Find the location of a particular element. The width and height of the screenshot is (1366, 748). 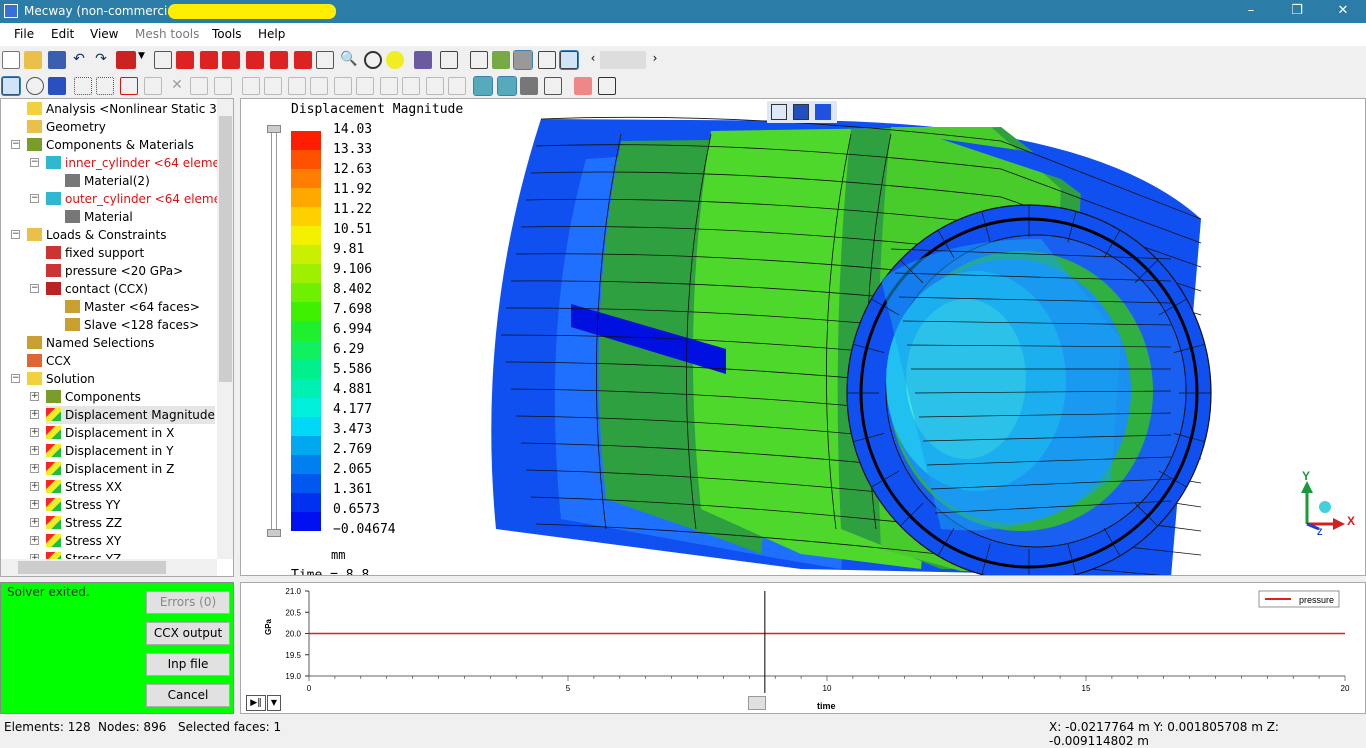

tree-item: Analysis <Nonlinear Static 3D> is located at coordinates (130, 109).